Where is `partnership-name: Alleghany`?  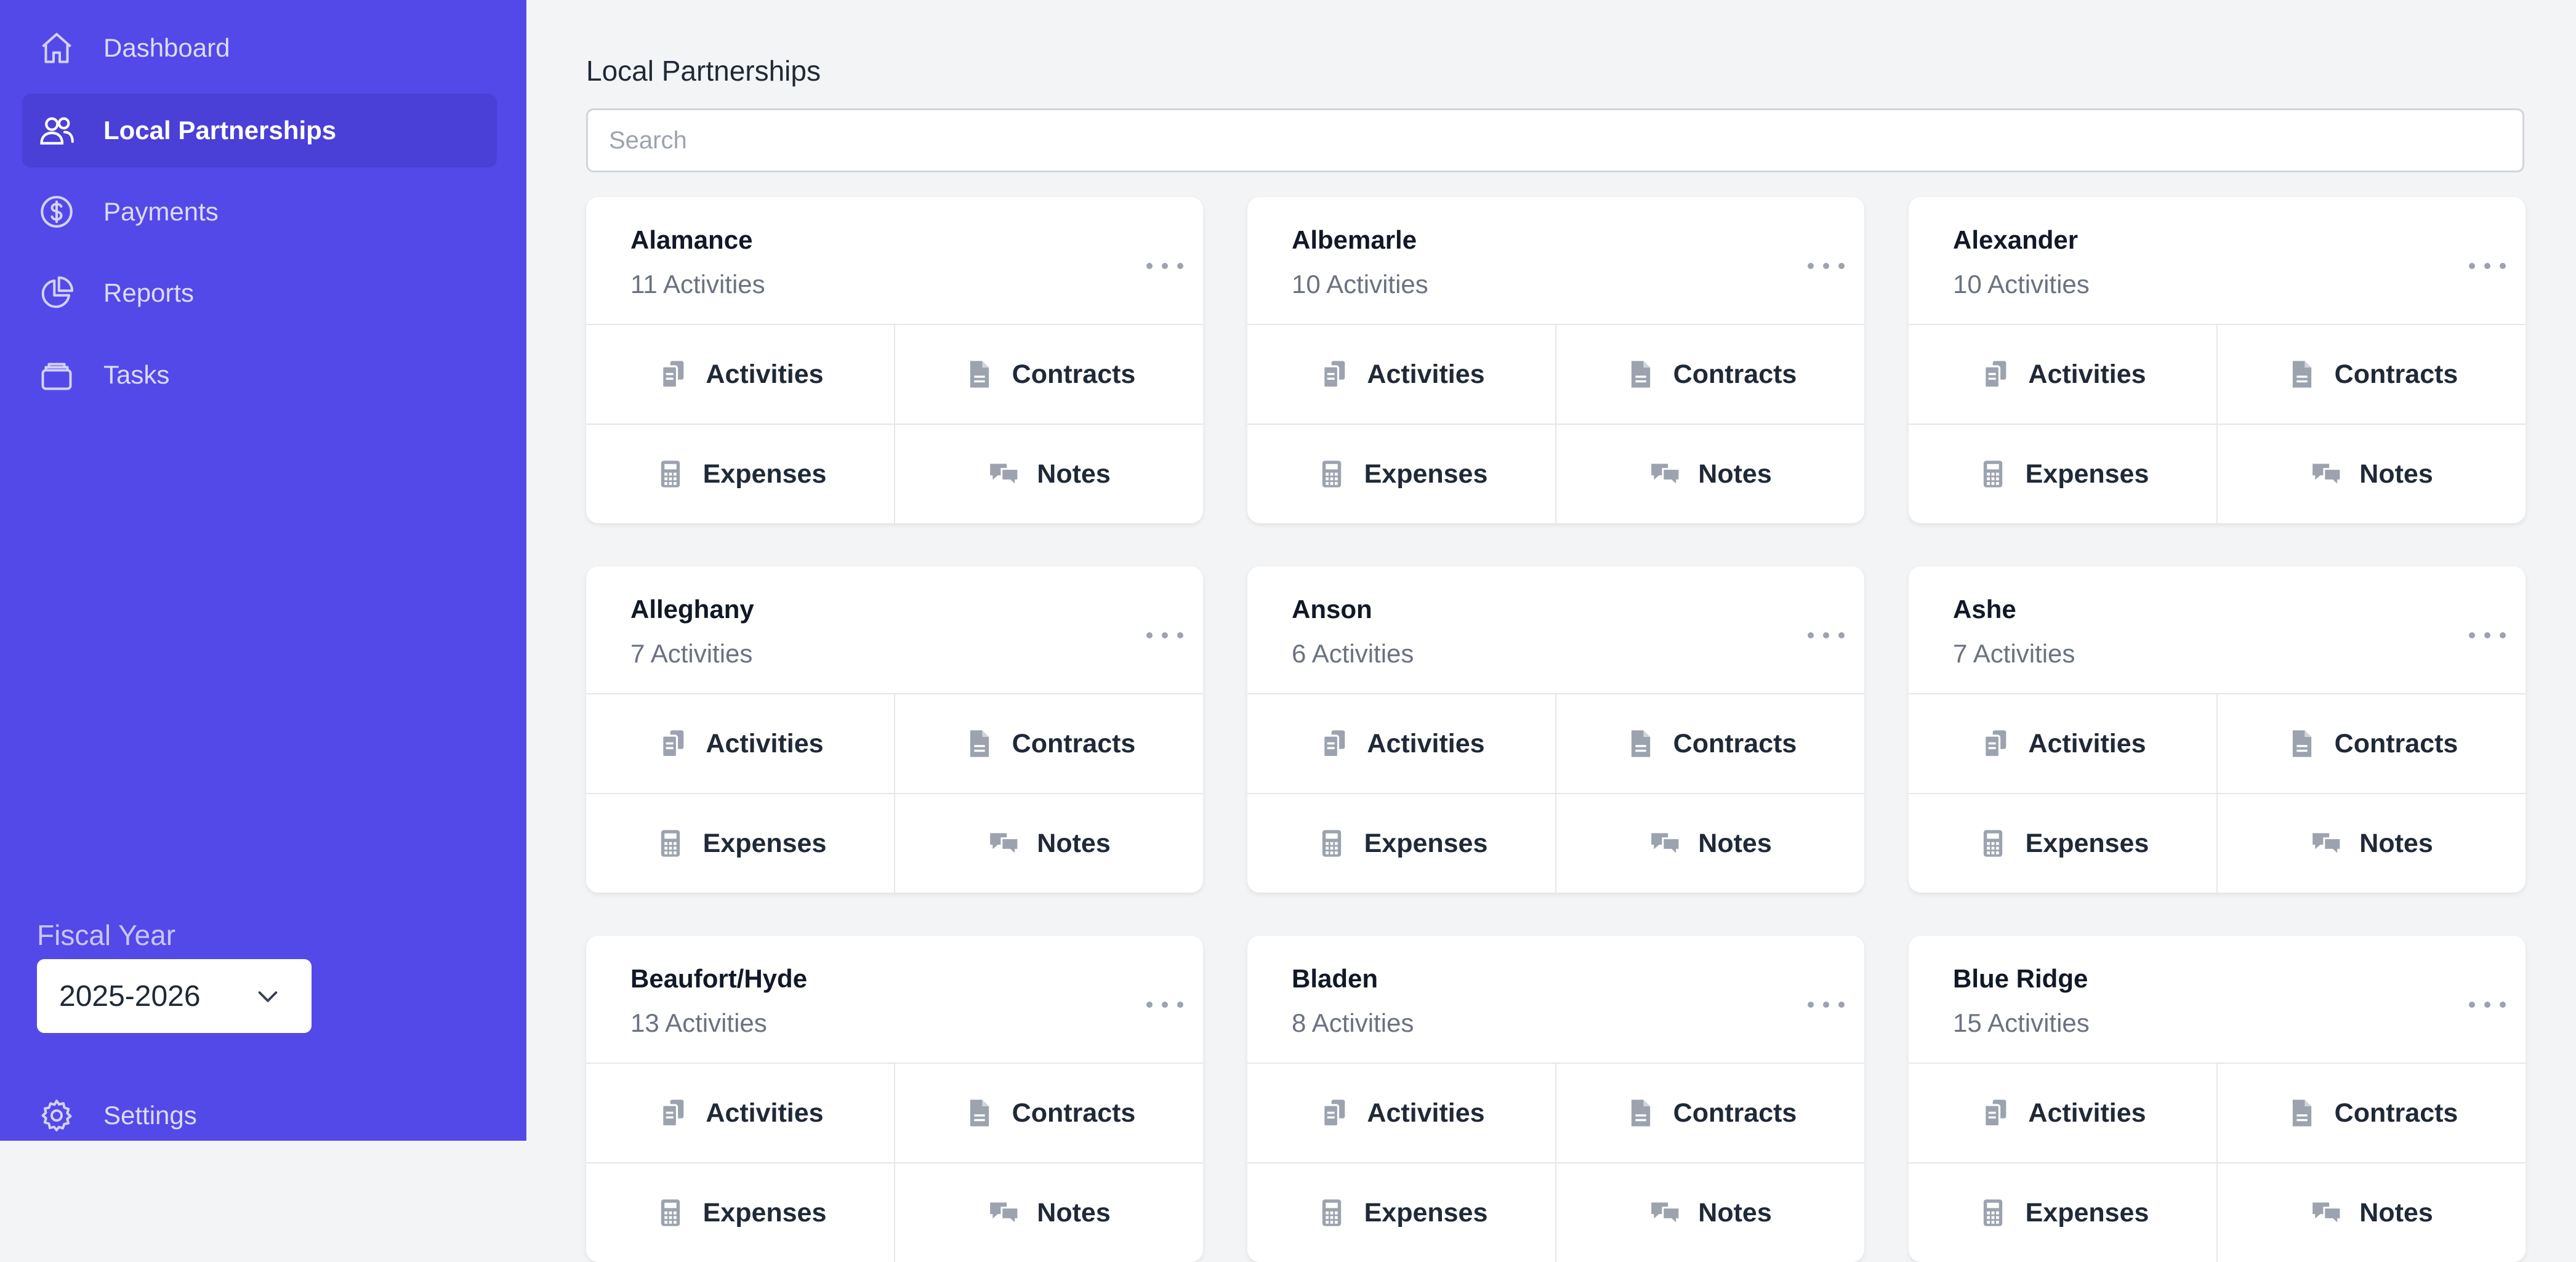
partnership-name: Alleghany is located at coordinates (692, 609).